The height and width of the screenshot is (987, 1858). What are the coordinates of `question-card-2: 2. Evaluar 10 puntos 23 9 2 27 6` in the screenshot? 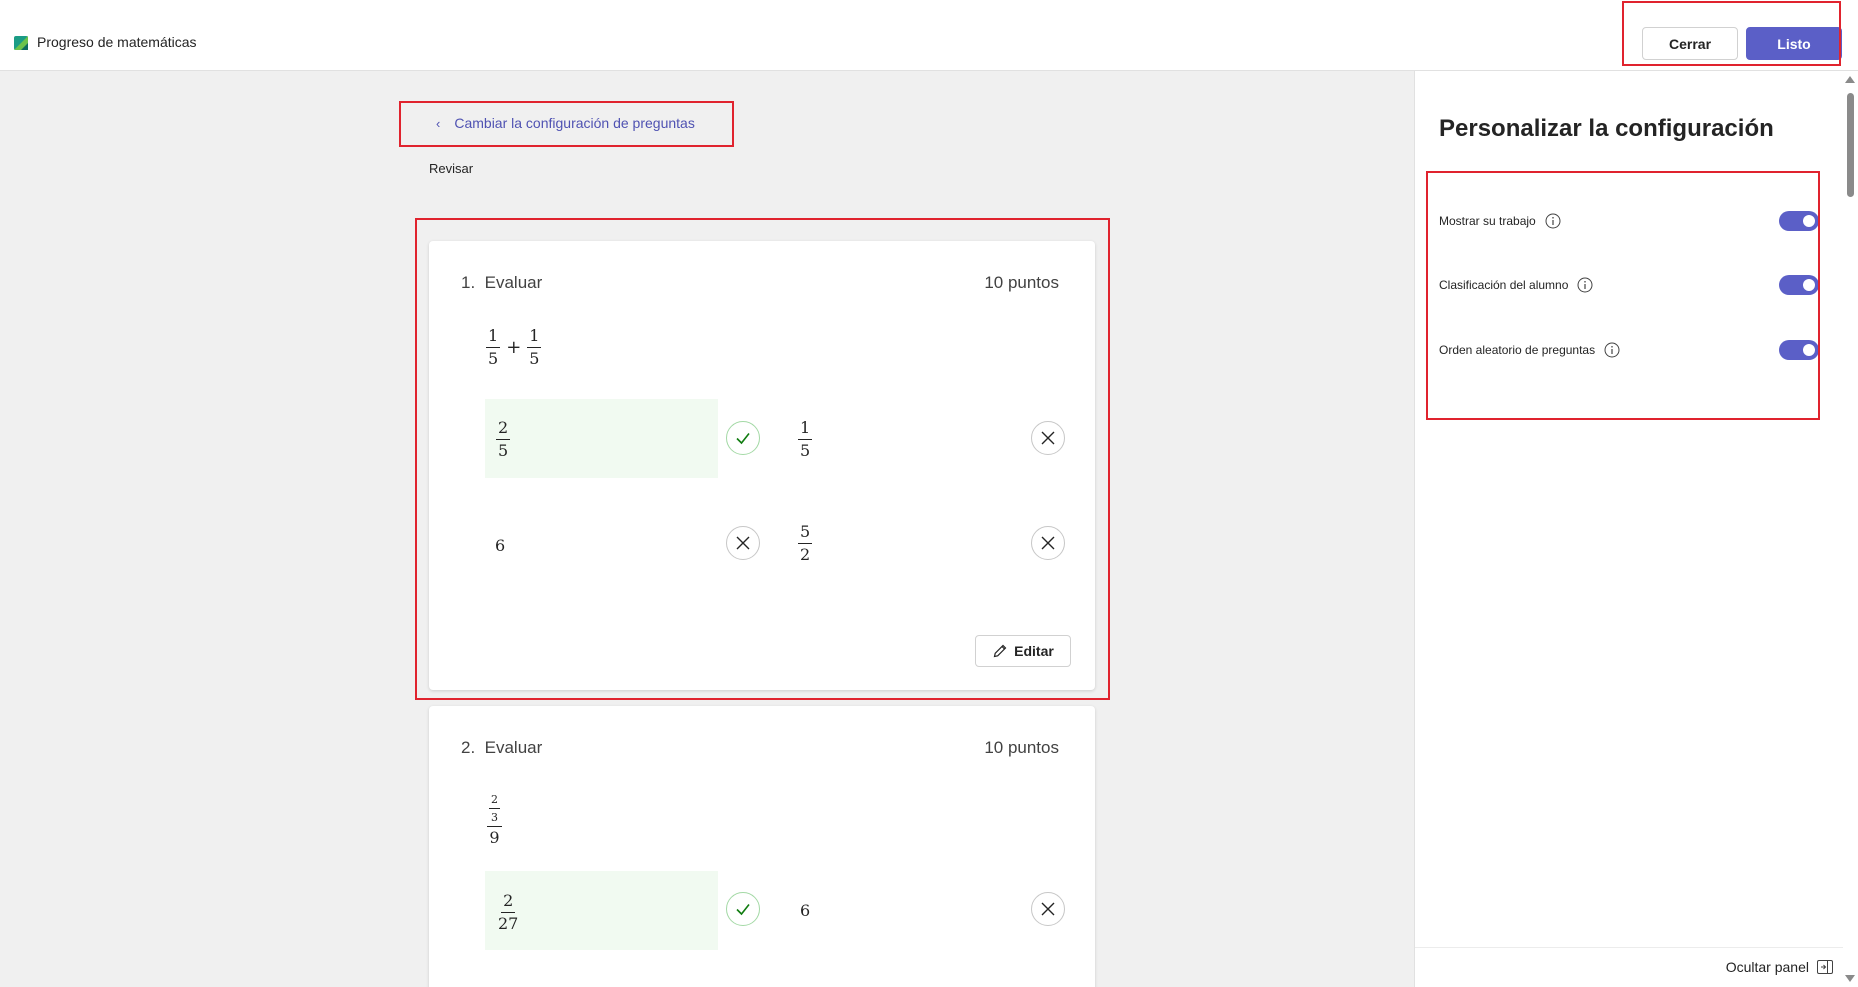 It's located at (762, 846).